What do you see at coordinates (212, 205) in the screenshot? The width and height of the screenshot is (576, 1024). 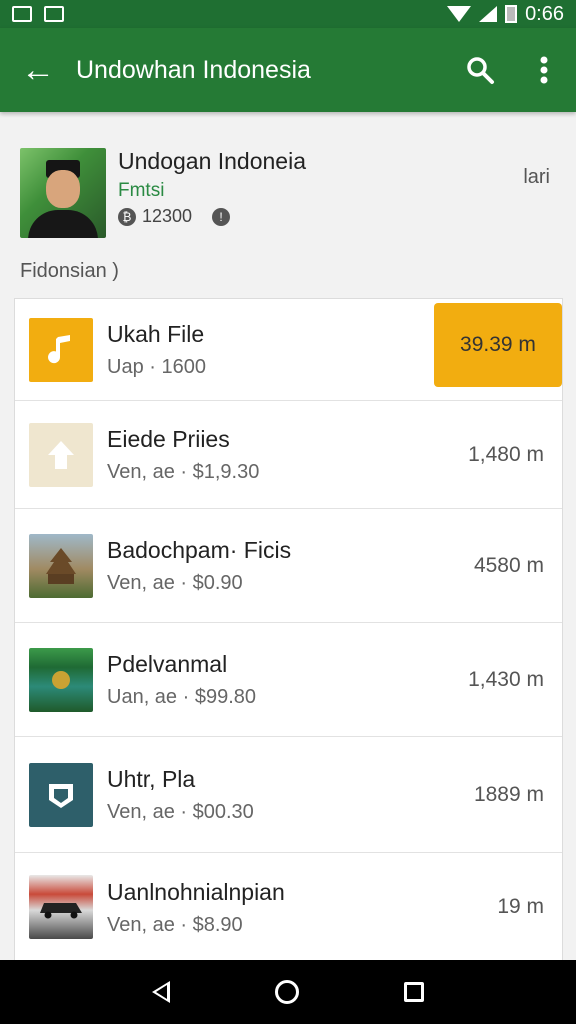 I see `profile-info: Undogan Indoneia Fmtsi ₿ 12300 !` at bounding box center [212, 205].